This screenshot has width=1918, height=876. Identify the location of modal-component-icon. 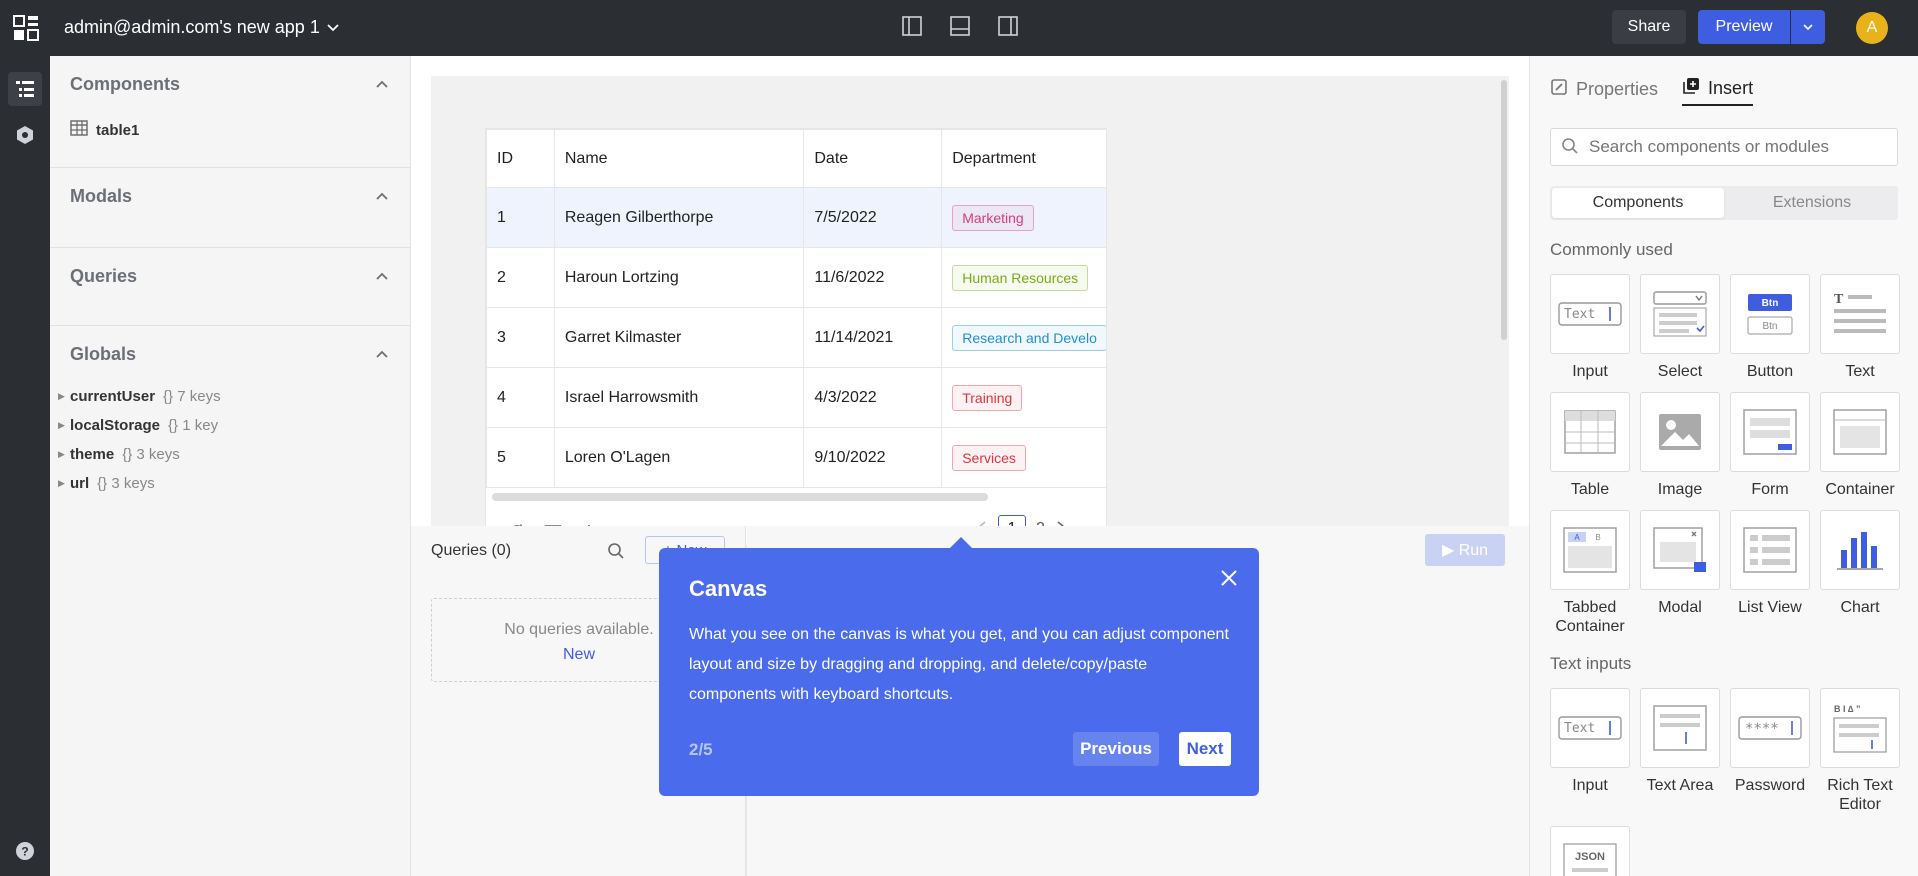
(1680, 550).